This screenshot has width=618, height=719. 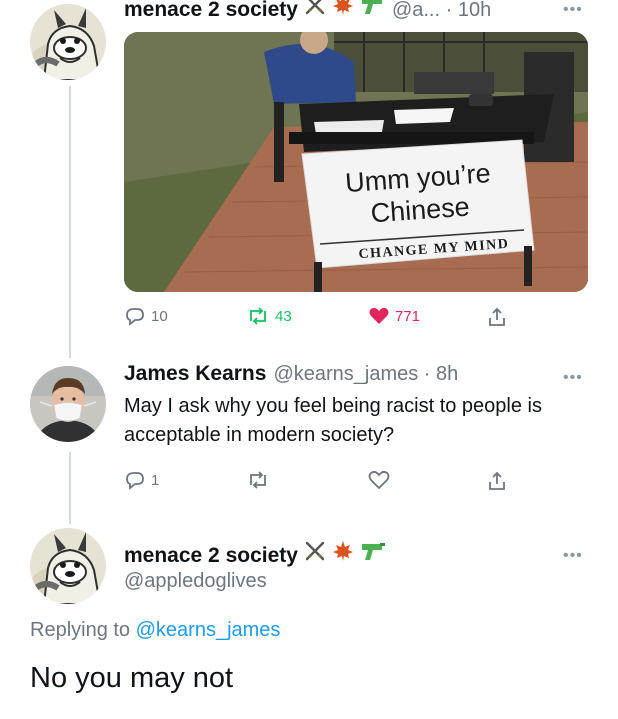 What do you see at coordinates (359, 484) in the screenshot?
I see `action-bar: 1` at bounding box center [359, 484].